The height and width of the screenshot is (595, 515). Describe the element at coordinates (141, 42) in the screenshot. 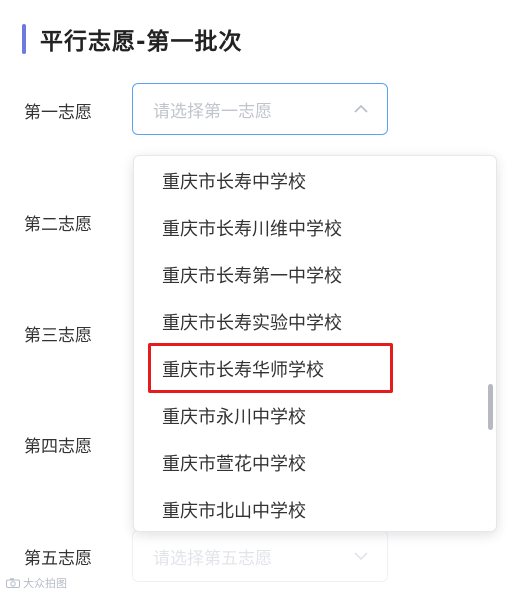

I see `page-title: 平行志愿-第一批次` at that location.